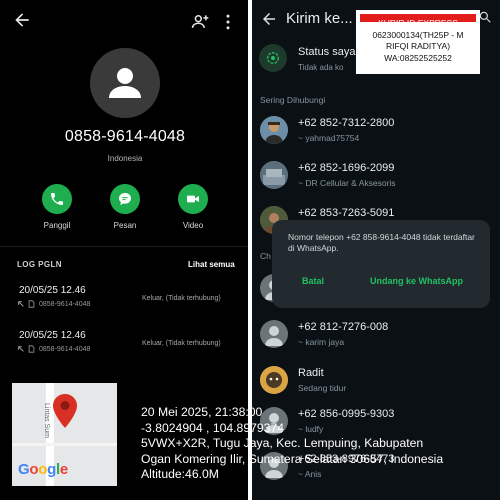 This screenshot has width=500, height=500. I want to click on contact-row: +62 812-7276-008 ~ karim jaya, so click(376, 336).